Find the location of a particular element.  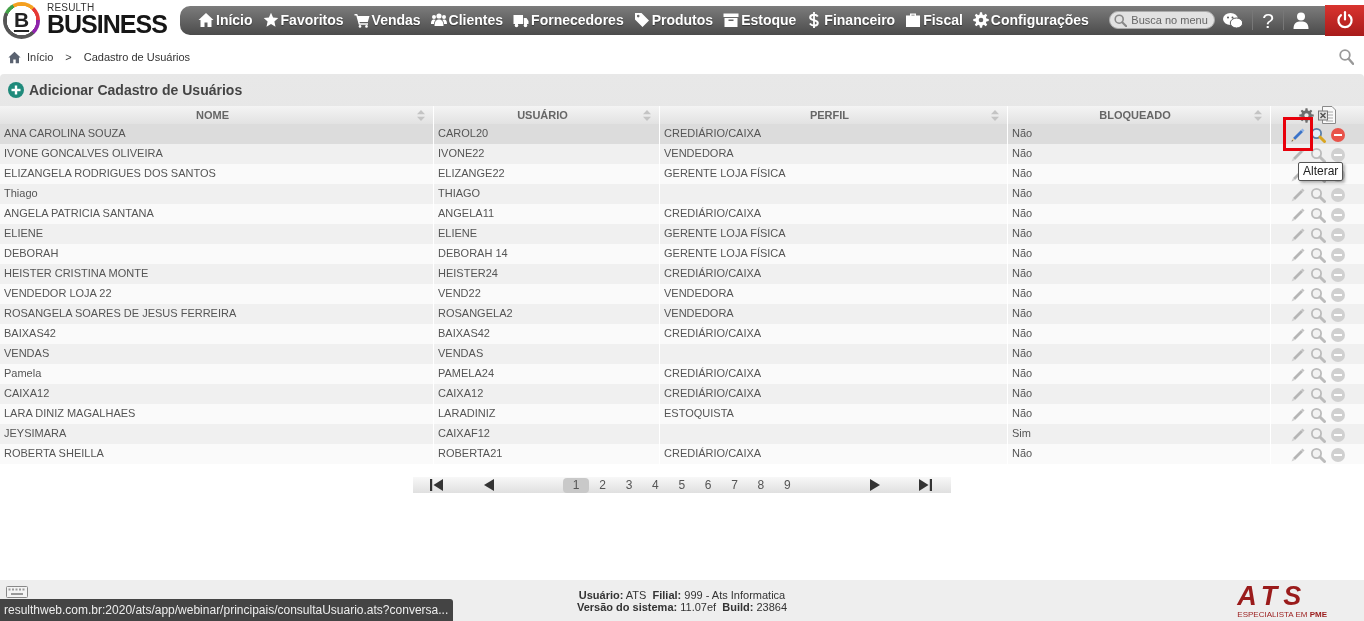

briefcase-icon is located at coordinates (913, 20).